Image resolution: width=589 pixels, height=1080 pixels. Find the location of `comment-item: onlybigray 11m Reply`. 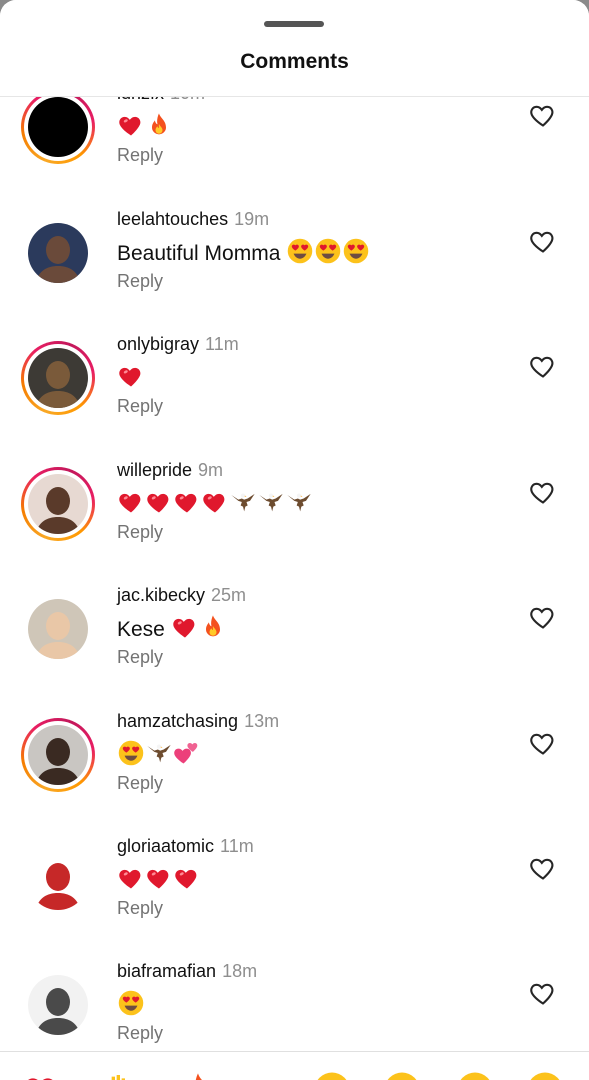

comment-item: onlybigray 11m Reply is located at coordinates (294, 394).